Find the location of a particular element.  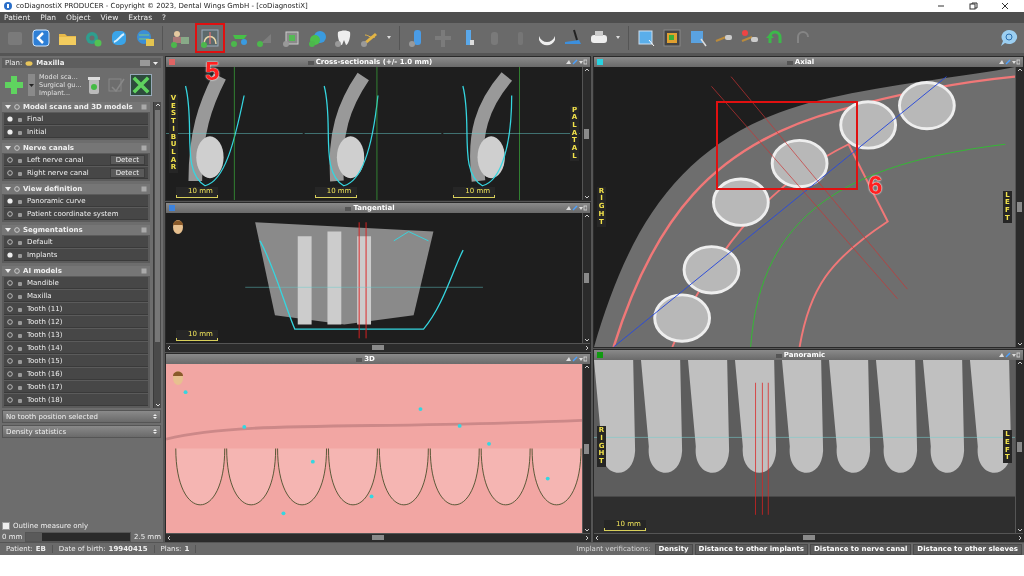

help-icon is located at coordinates (1009, 38).